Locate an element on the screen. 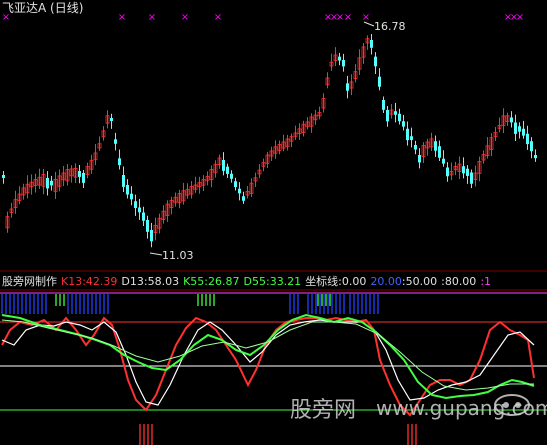 Image resolution: width=547 pixels, height=445 pixels. watermark-logo-icon is located at coordinates (512, 405).